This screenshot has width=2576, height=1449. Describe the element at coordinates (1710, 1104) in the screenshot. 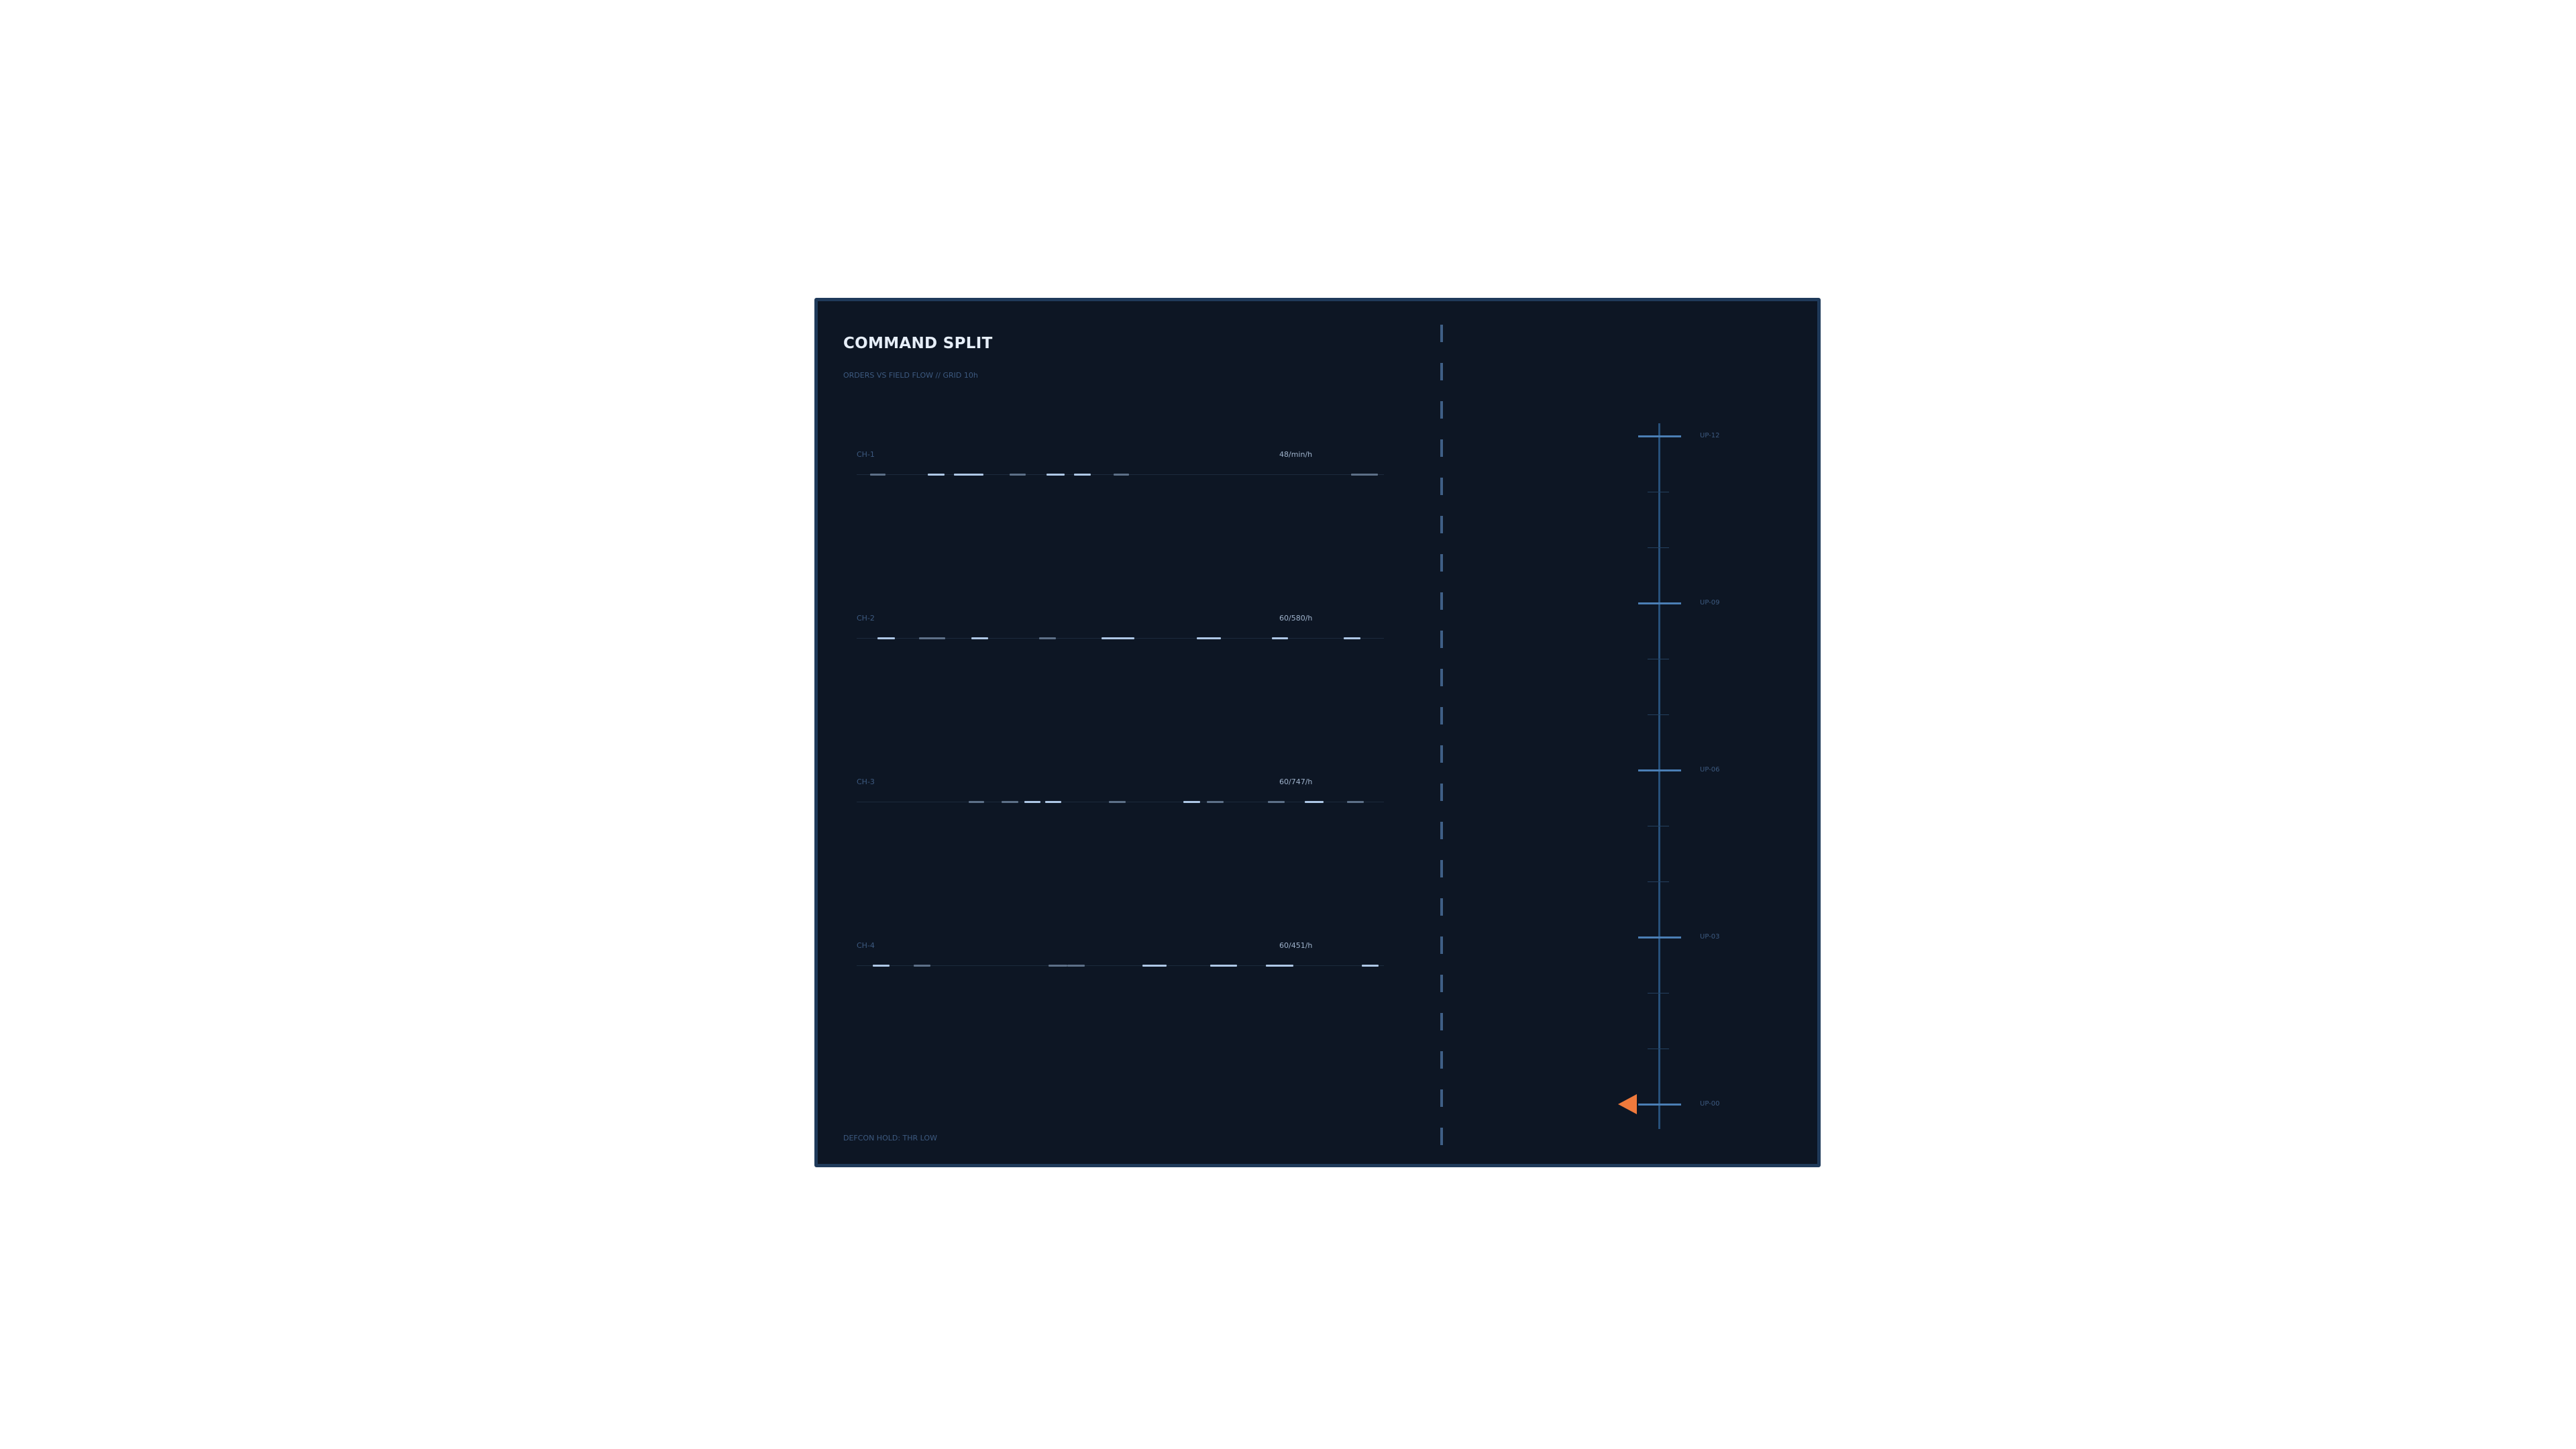

I see `scale-tick-label: UP-00` at that location.